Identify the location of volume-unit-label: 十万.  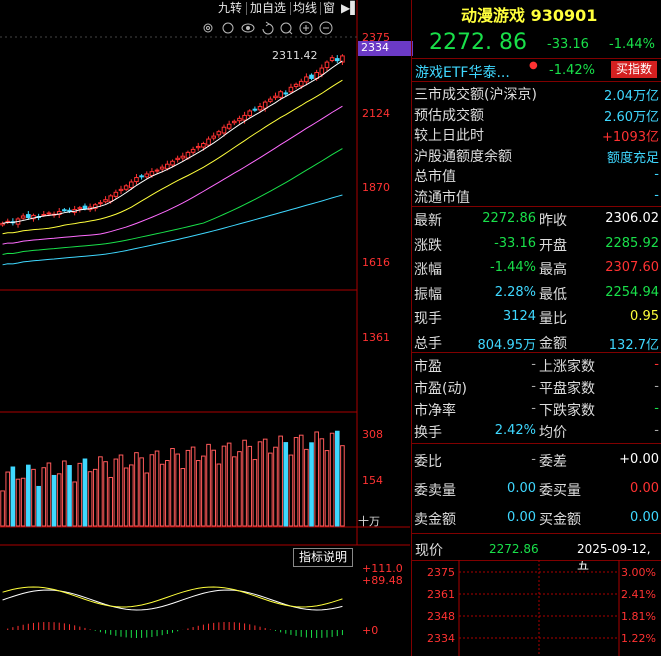
(369, 521).